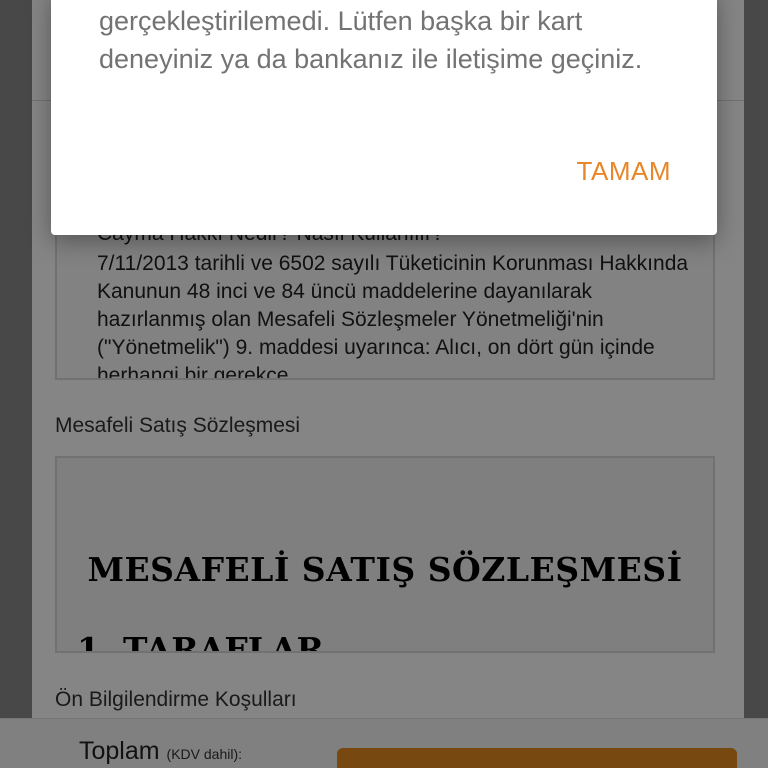 Image resolution: width=768 pixels, height=768 pixels. Describe the element at coordinates (624, 171) in the screenshot. I see `ok-button: TAMAM` at that location.